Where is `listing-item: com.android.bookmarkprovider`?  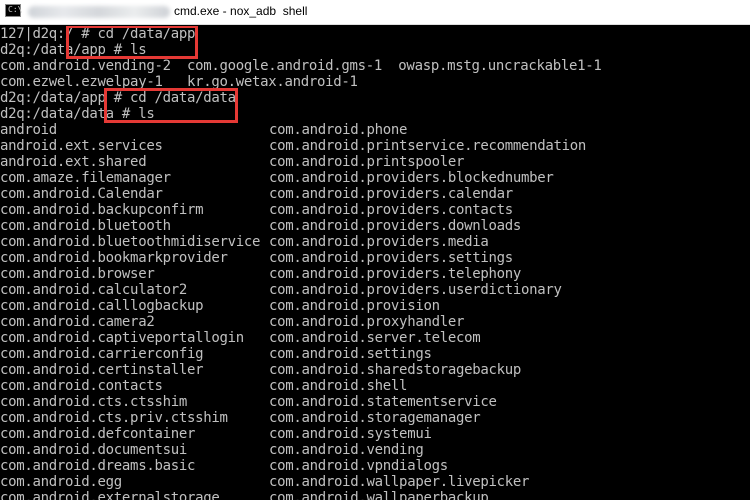 listing-item: com.android.bookmarkprovider is located at coordinates (114, 258).